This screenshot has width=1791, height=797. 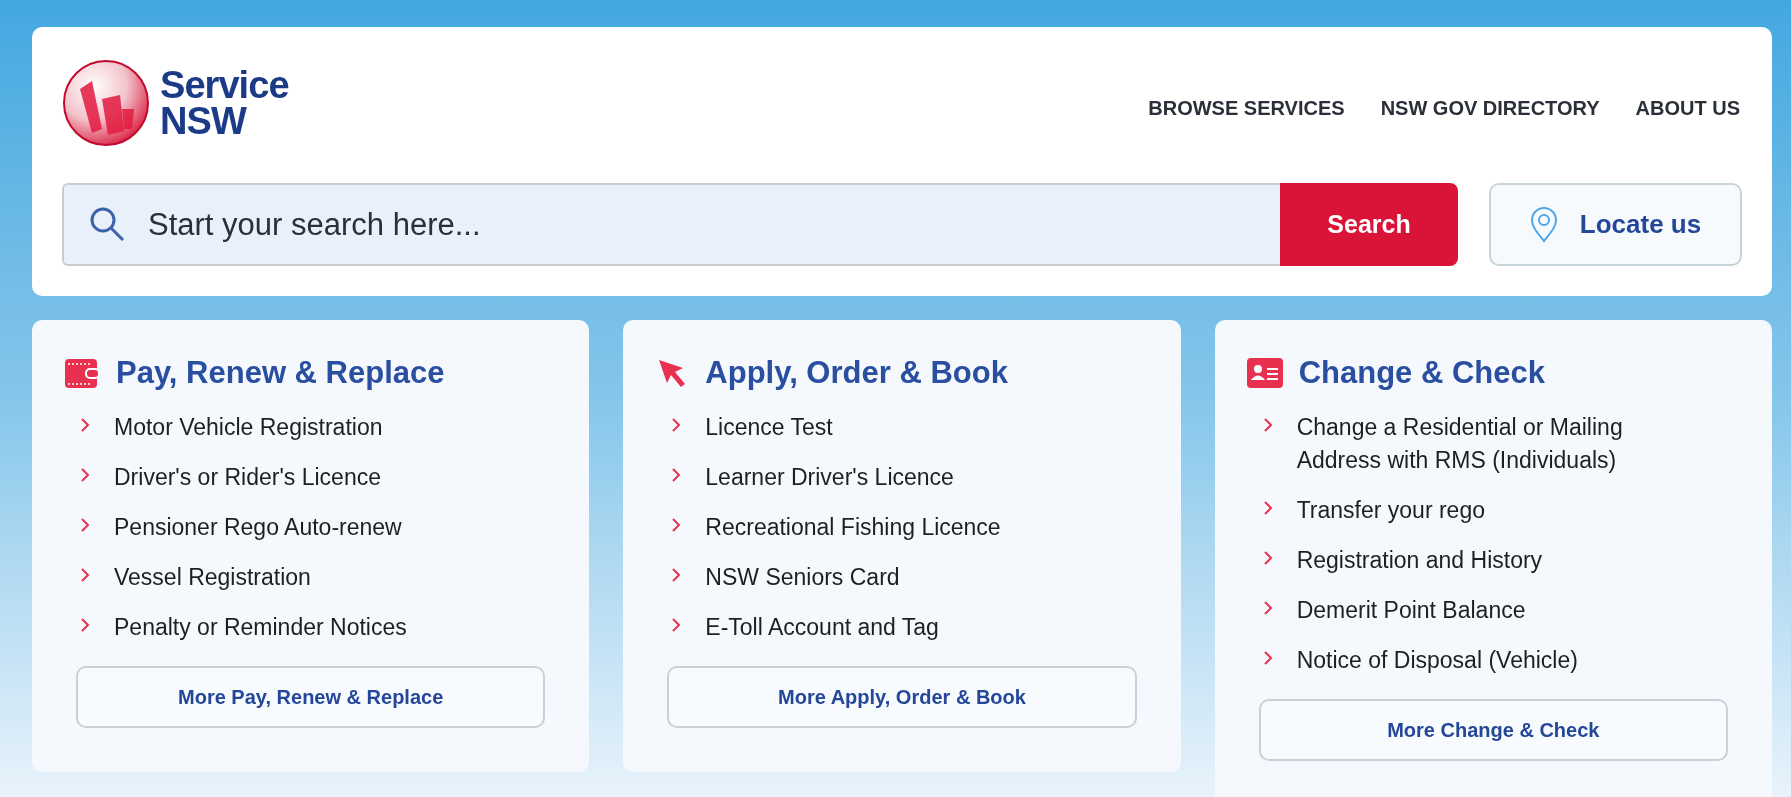 I want to click on card-title: Change & Check, so click(x=1421, y=373).